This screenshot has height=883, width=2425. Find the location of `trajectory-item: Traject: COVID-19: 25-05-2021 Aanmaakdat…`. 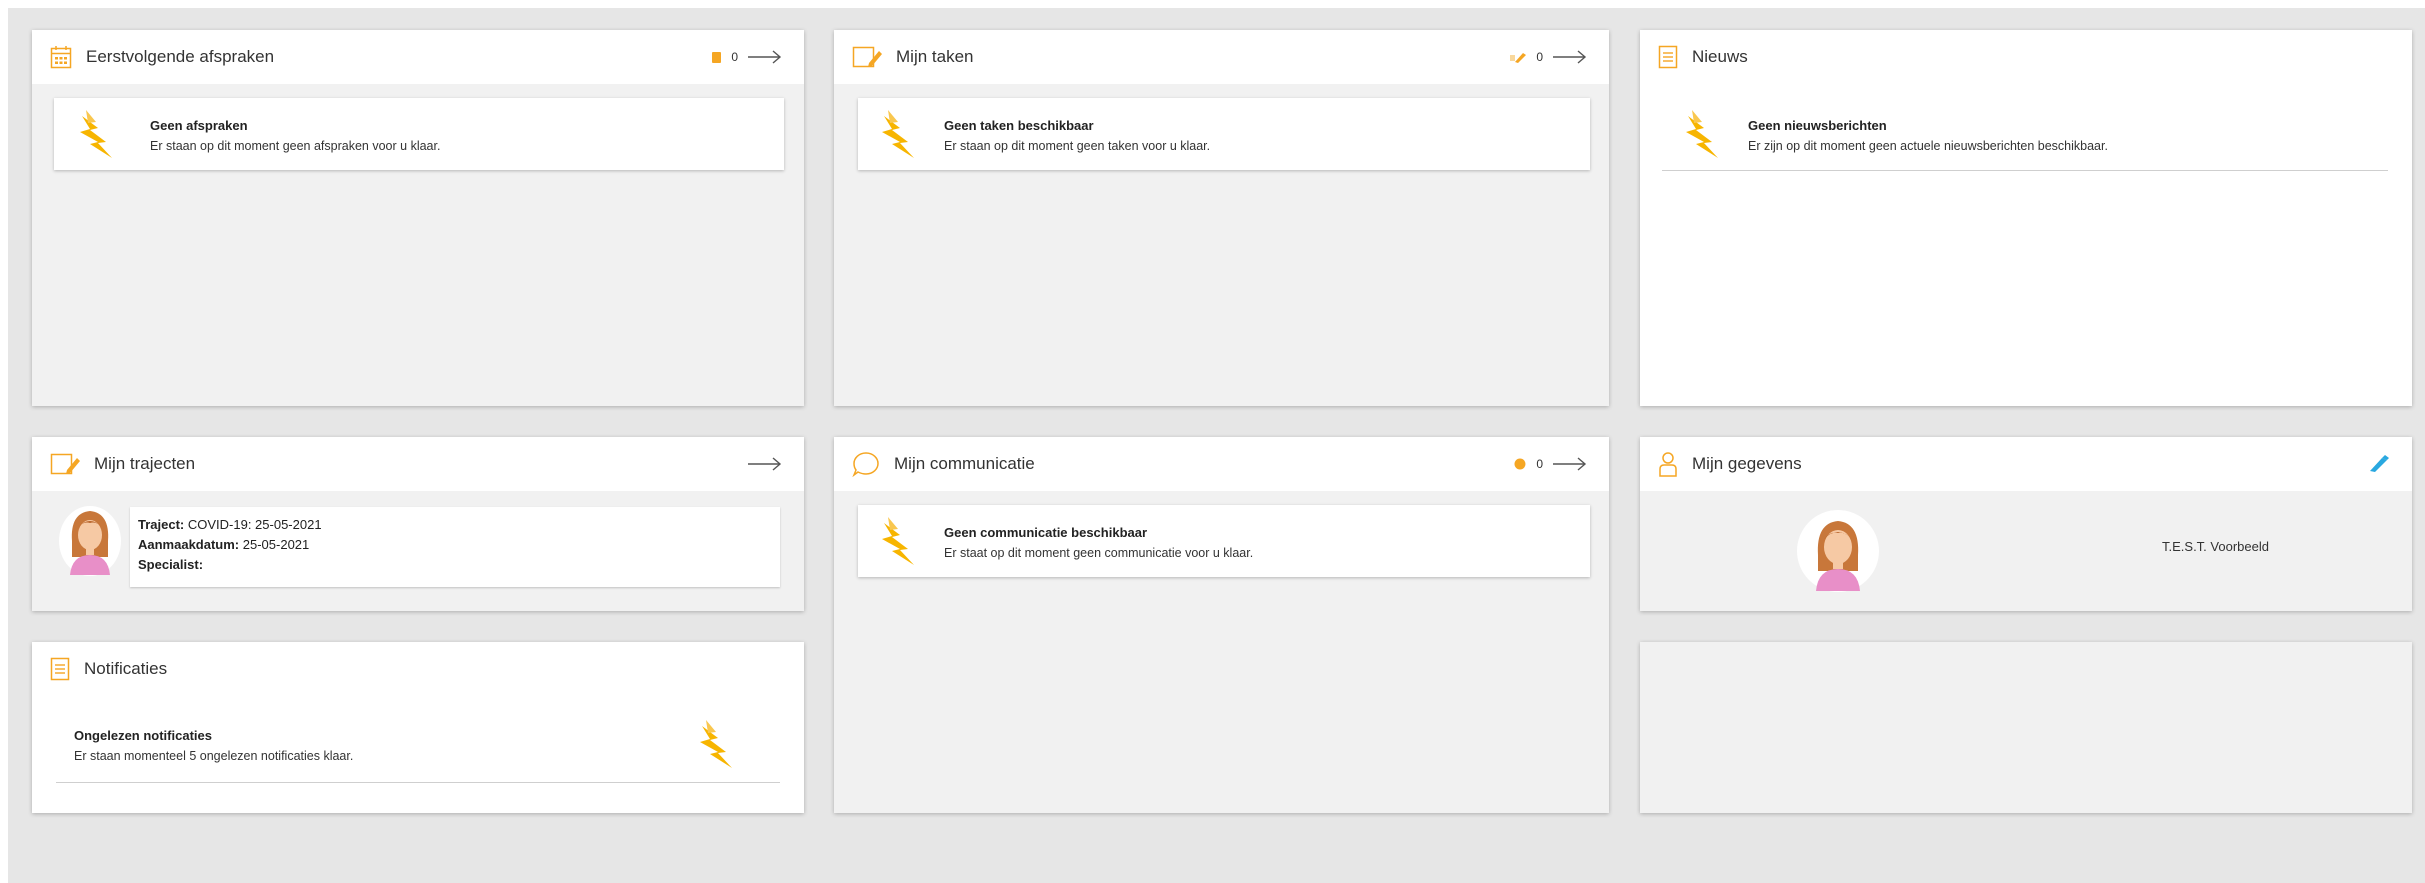

trajectory-item: Traject: COVID-19: 25-05-2021 Aanmaakdat… is located at coordinates (455, 547).